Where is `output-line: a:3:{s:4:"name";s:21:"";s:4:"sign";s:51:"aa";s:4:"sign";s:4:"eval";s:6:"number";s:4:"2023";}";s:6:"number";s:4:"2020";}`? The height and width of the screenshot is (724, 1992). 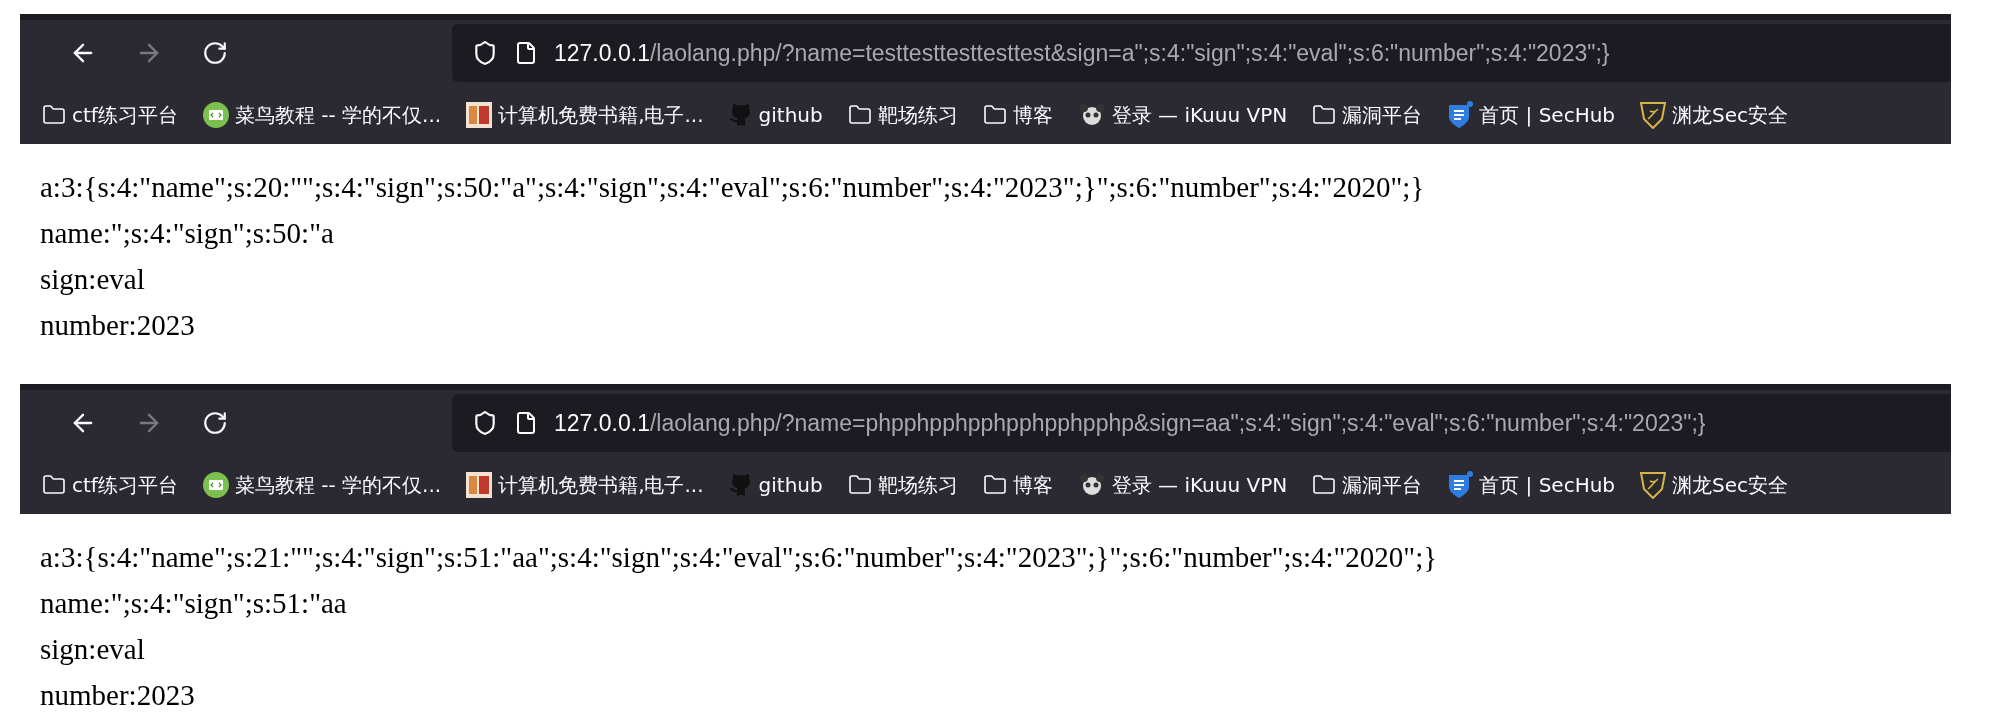 output-line: a:3:{s:4:"name";s:21:"";s:4:"sign";s:51:"aa";s:4:"sign";s:4:"eval";s:6:"number";s:4:"2023";}";s:6:"number";s:4:"2020";} is located at coordinates (739, 557).